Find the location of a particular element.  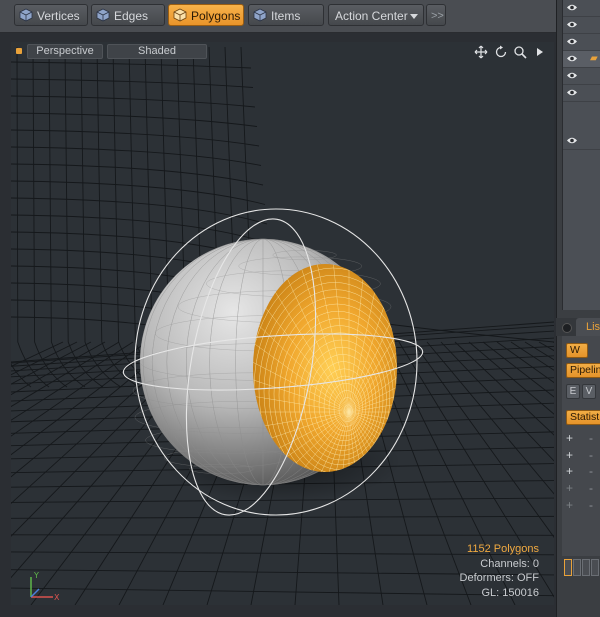

statistics-label: Statist is located at coordinates (585, 417).